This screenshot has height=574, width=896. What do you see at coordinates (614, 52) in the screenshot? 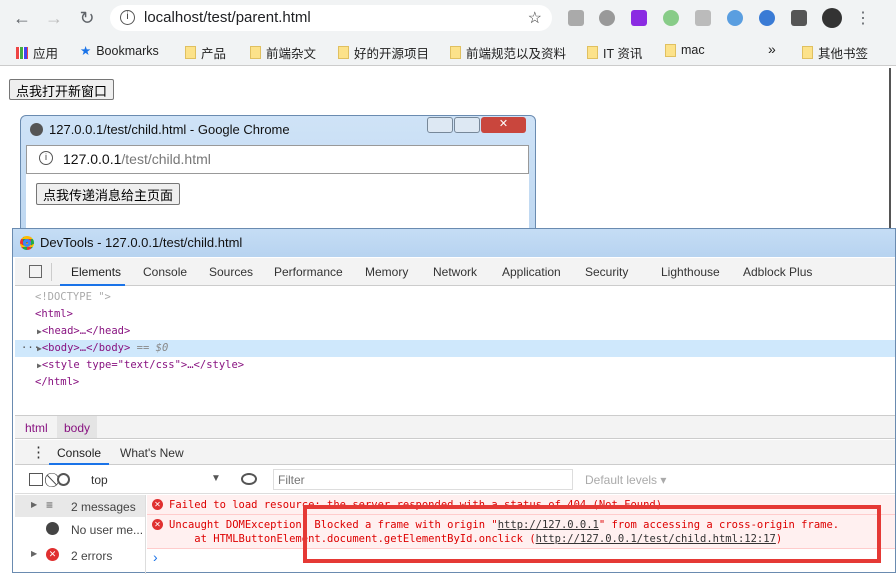
I see `bookmark-folder: IT 资讯` at bounding box center [614, 52].